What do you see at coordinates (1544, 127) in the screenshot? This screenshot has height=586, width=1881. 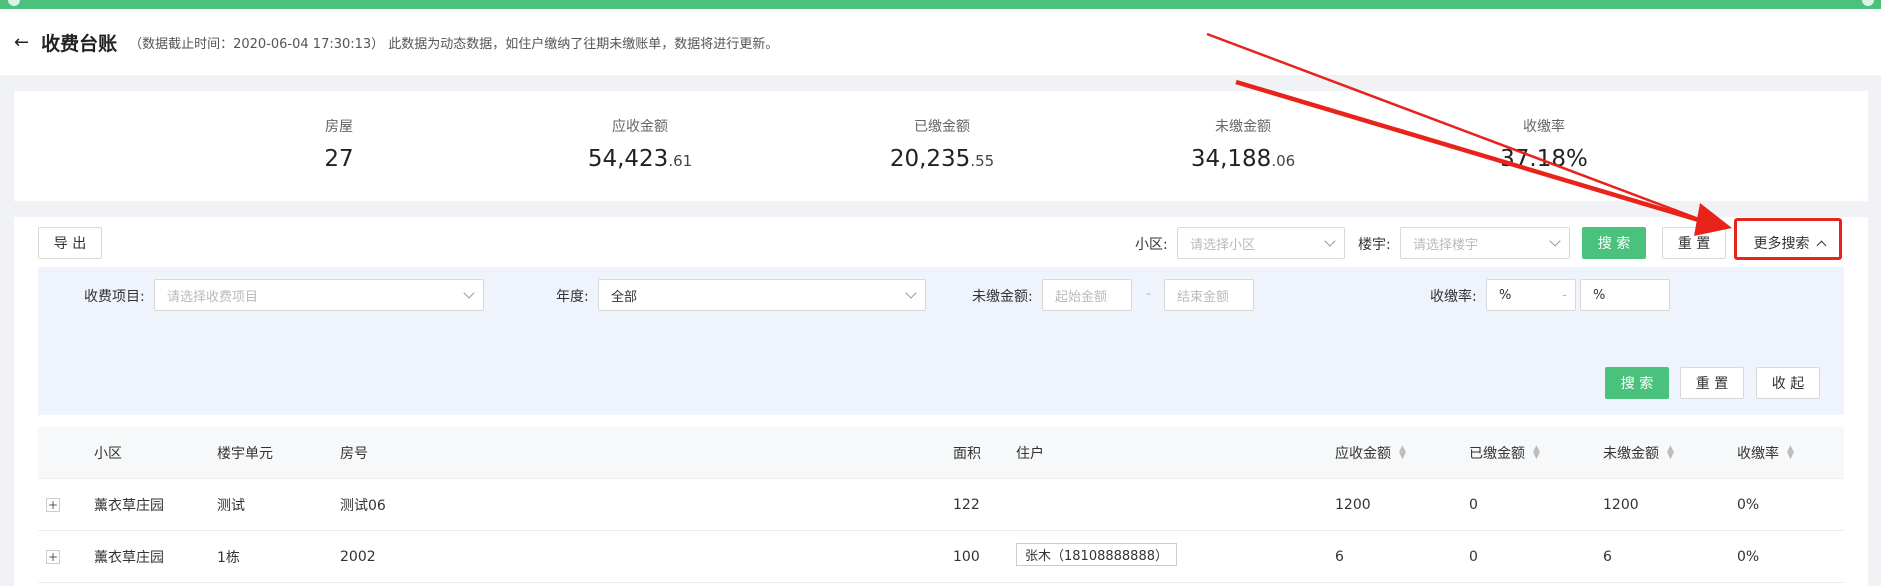 I see `stat-label: 收缴率` at bounding box center [1544, 127].